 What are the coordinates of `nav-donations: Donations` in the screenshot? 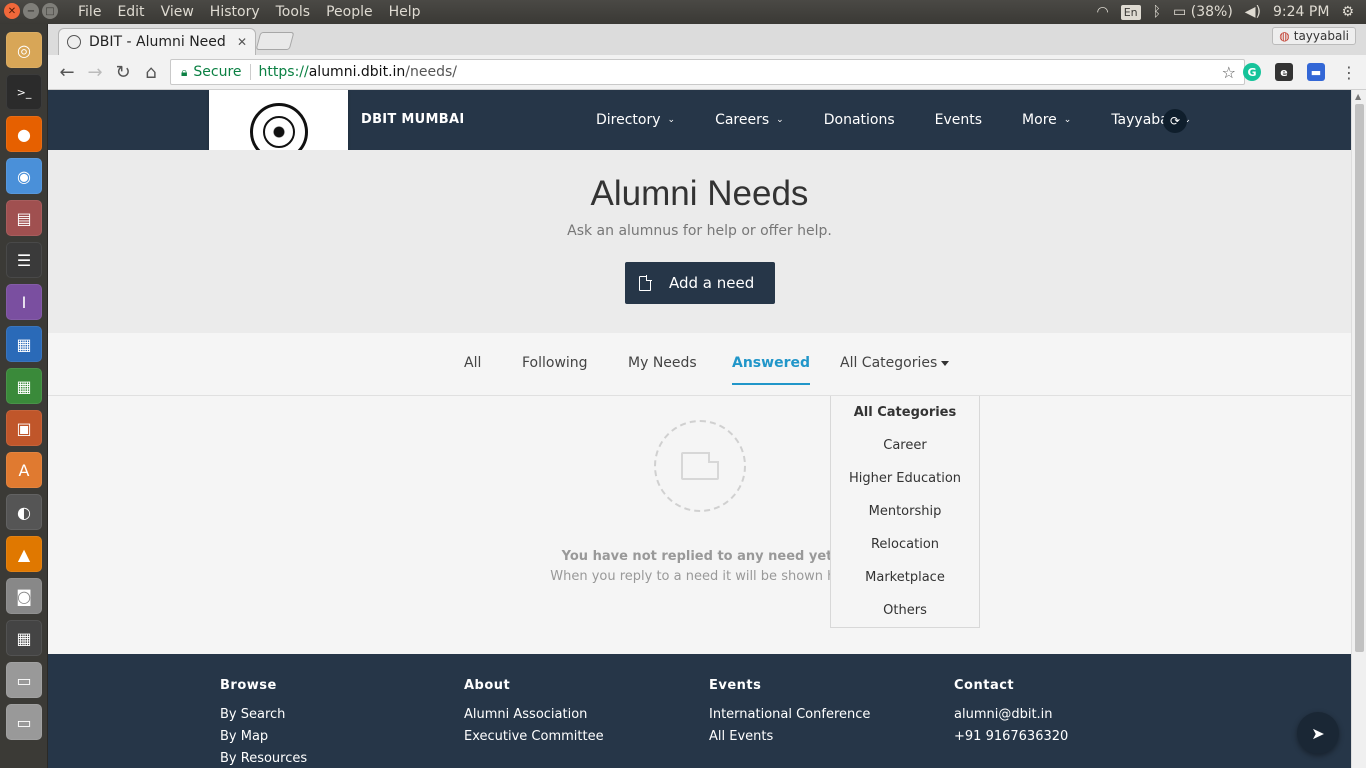 It's located at (859, 120).